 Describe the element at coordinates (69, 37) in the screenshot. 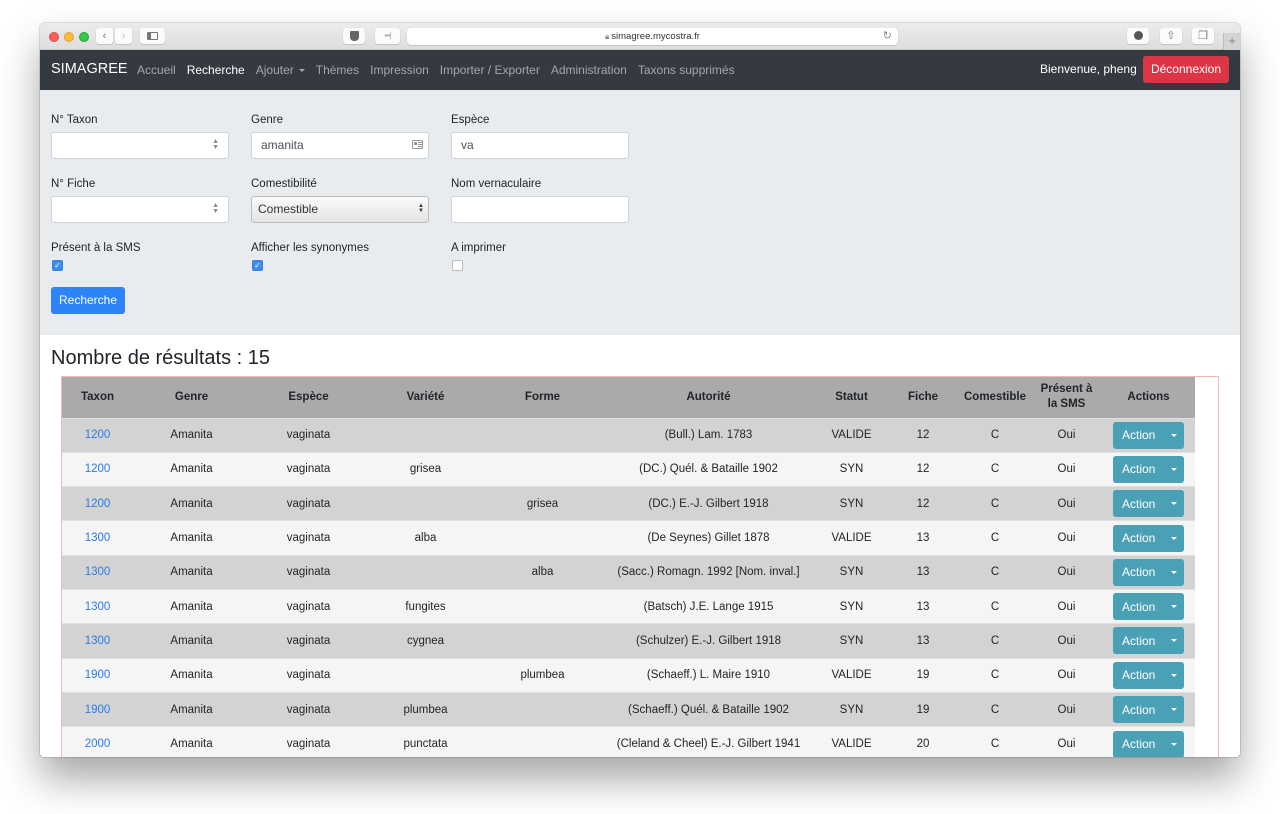

I see `minimize-window-button` at that location.